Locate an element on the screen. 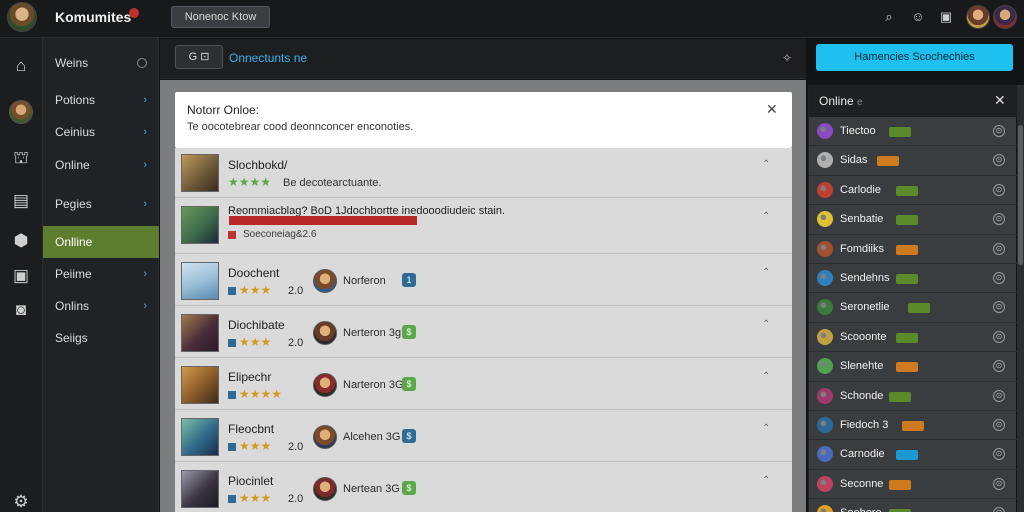 The image size is (1024, 512). online-user-item: Scooonte ⊙ is located at coordinates (913, 338).